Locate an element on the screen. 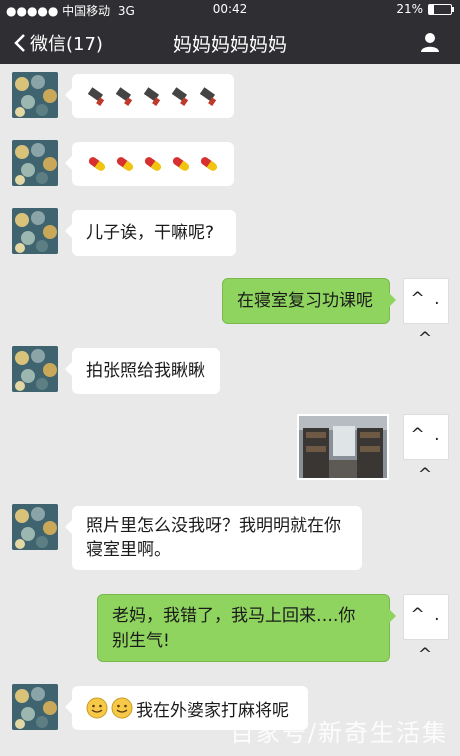 This screenshot has width=460, height=756. pill-emoji-row is located at coordinates (153, 164).